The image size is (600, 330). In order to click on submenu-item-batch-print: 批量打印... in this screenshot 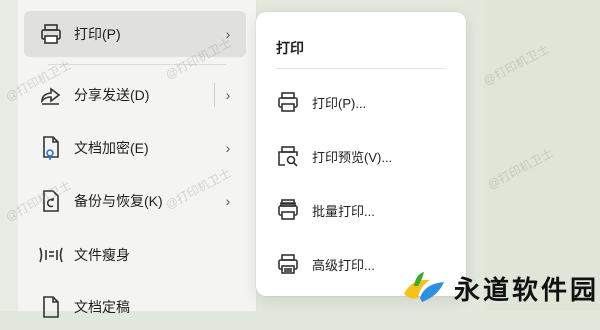, I will do `click(363, 210)`.